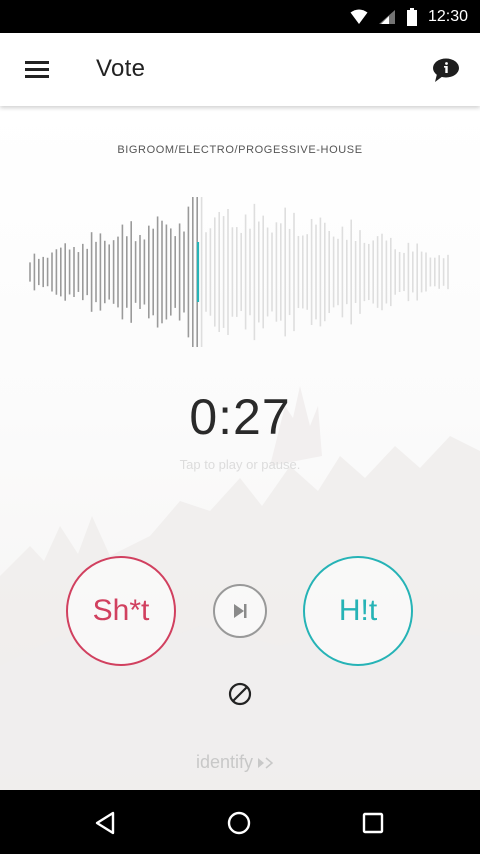 This screenshot has width=480, height=854. Describe the element at coordinates (373, 823) in the screenshot. I see `recent-square-icon` at that location.